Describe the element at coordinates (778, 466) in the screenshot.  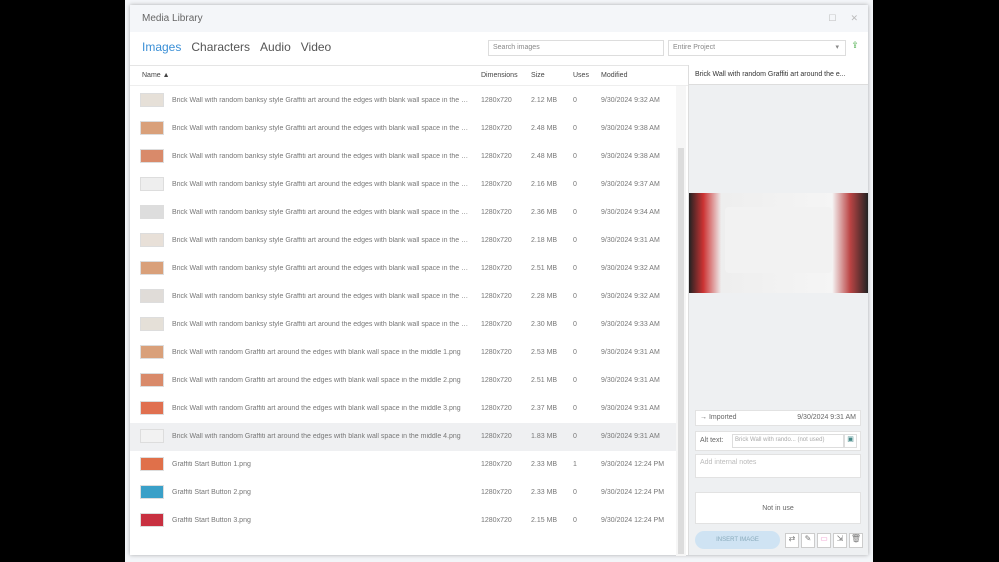
I see `notes-input: Add internal notes` at that location.